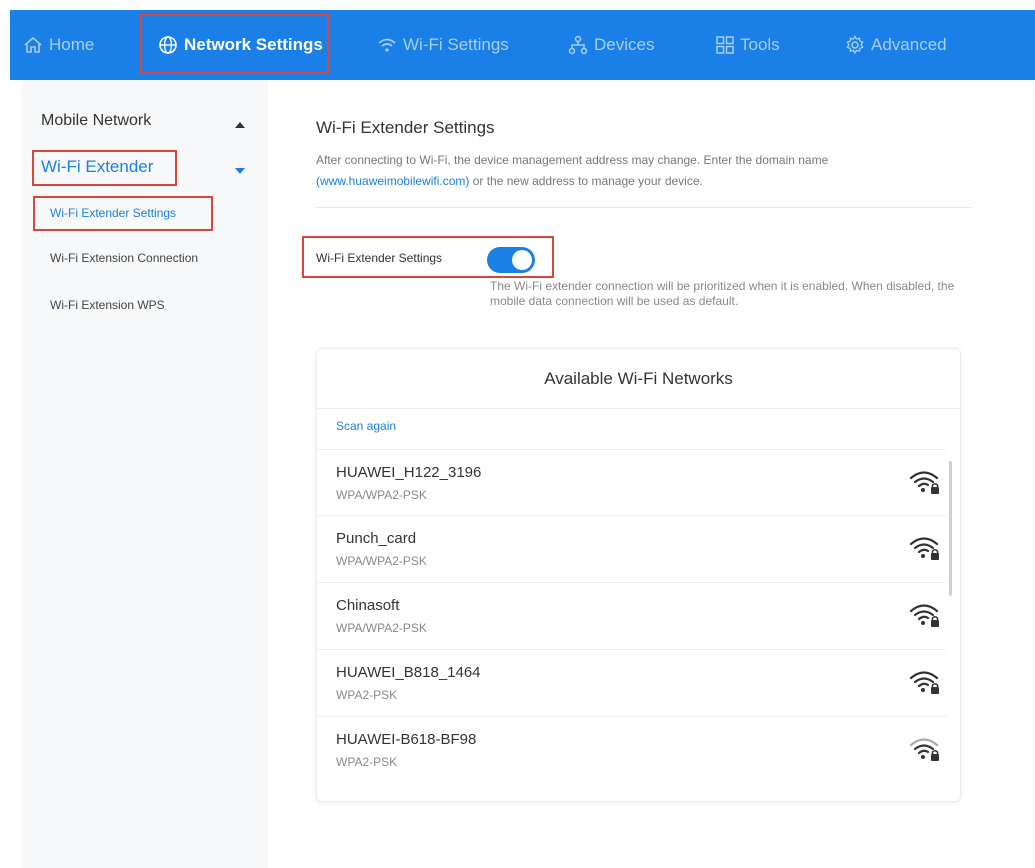 Image resolution: width=1035 pixels, height=868 pixels. What do you see at coordinates (408, 672) in the screenshot?
I see `network-name: HUAWEI_B818_1464` at bounding box center [408, 672].